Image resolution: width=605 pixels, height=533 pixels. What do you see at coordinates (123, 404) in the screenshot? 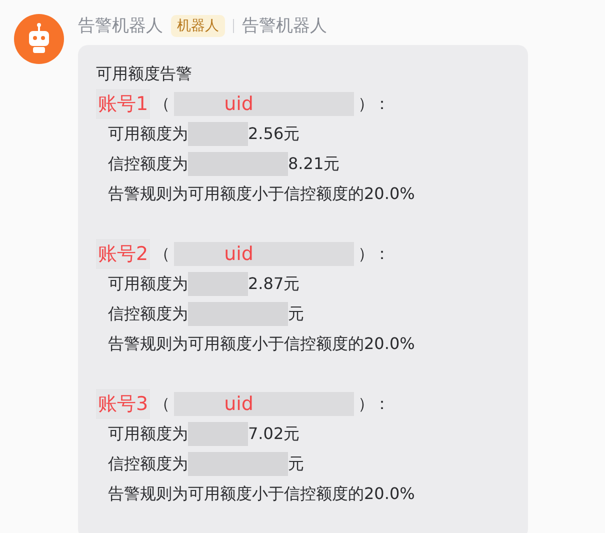
I see `account-label: 账号3` at bounding box center [123, 404].